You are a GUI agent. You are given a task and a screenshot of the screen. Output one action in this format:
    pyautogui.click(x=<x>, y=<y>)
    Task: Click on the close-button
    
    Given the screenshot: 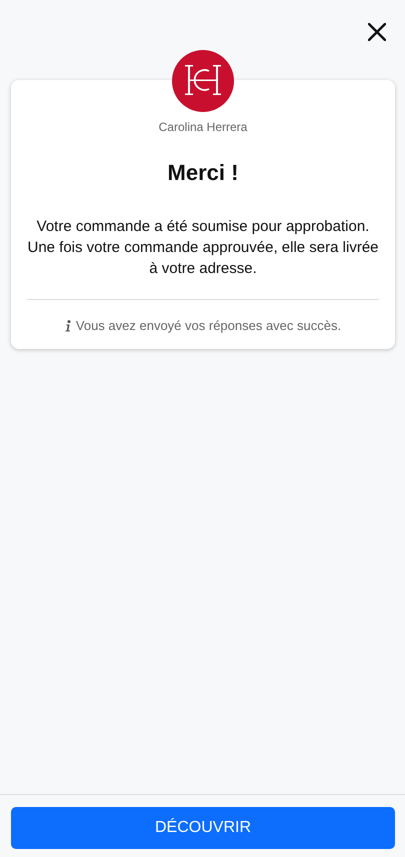 What is the action you would take?
    pyautogui.click(x=377, y=32)
    